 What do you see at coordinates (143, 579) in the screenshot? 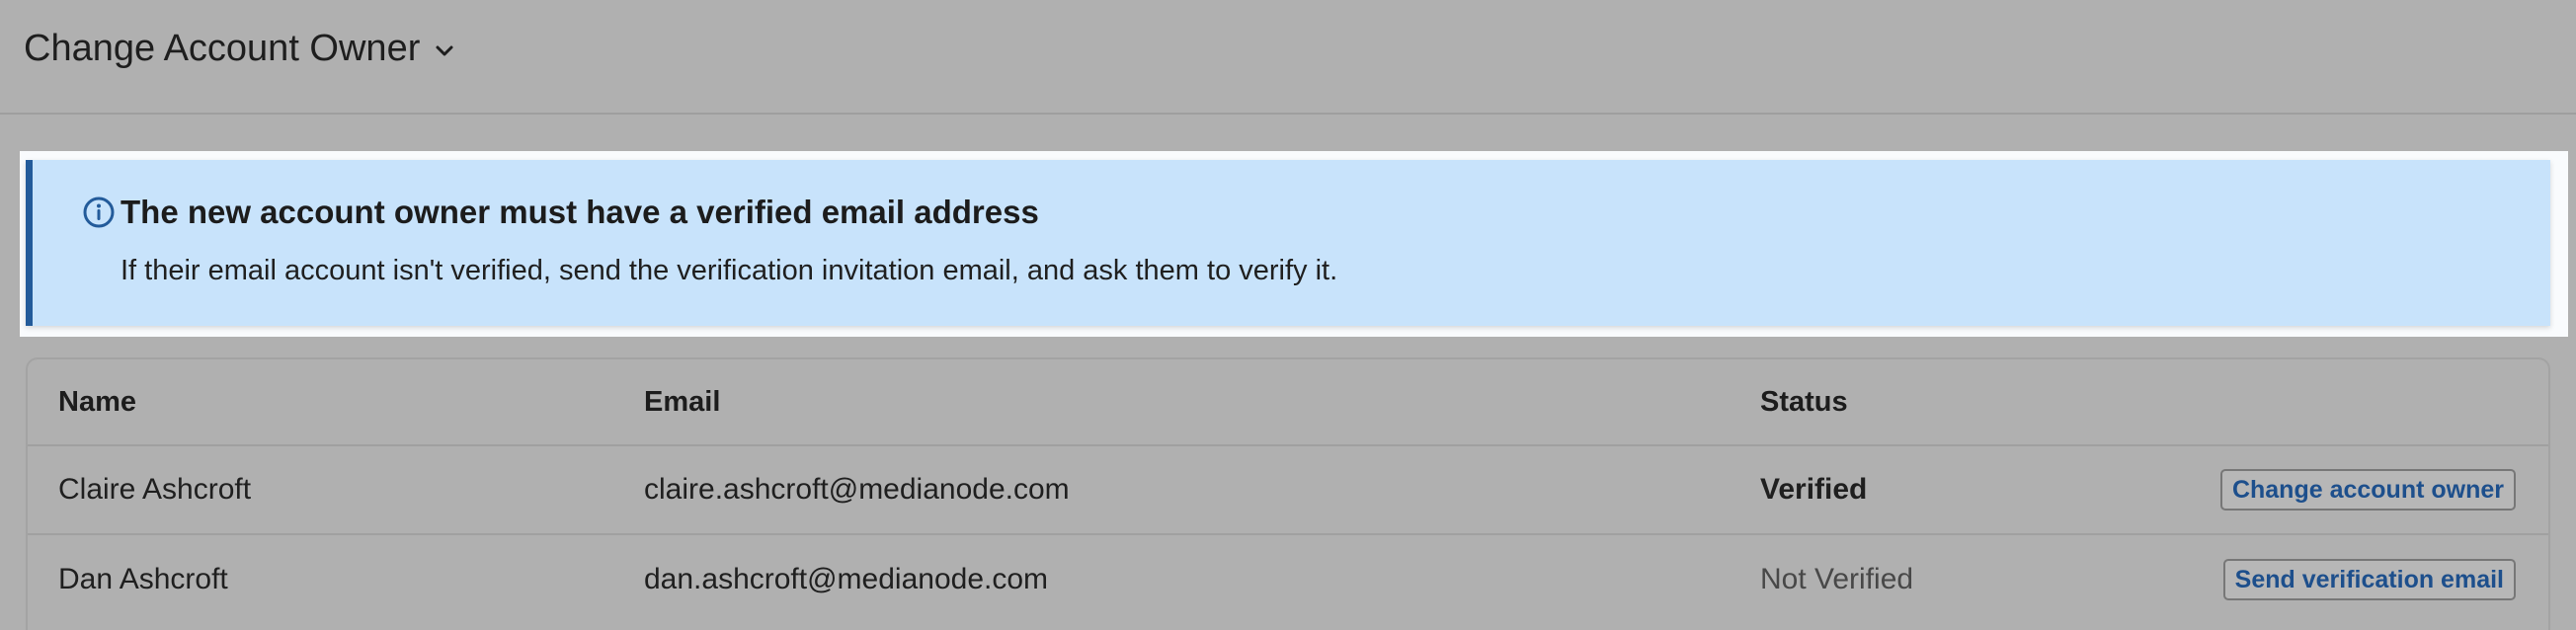
I see `user-name: Dan Ashcroft` at bounding box center [143, 579].